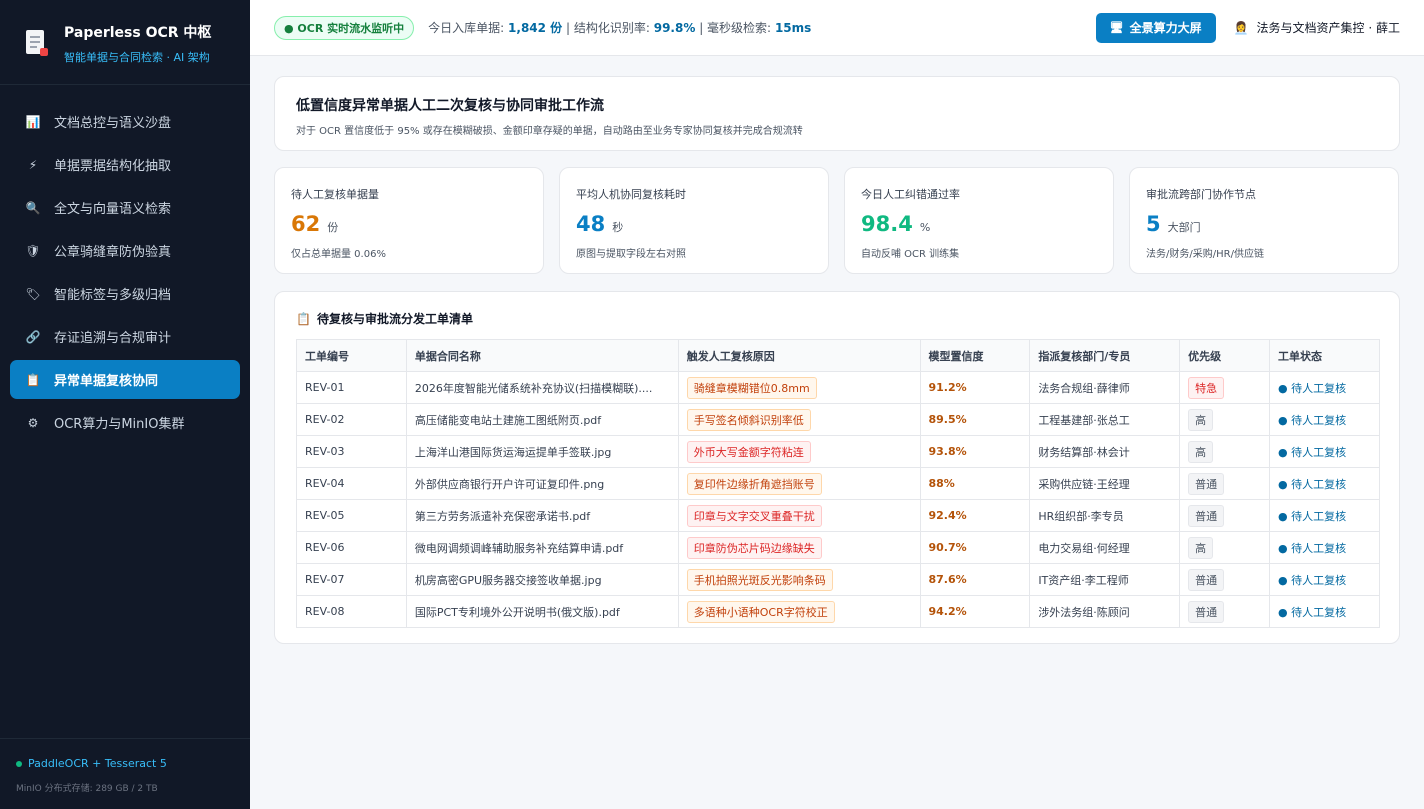 Image resolution: width=1424 pixels, height=809 pixels. I want to click on model-confidence: 93.8%, so click(975, 451).